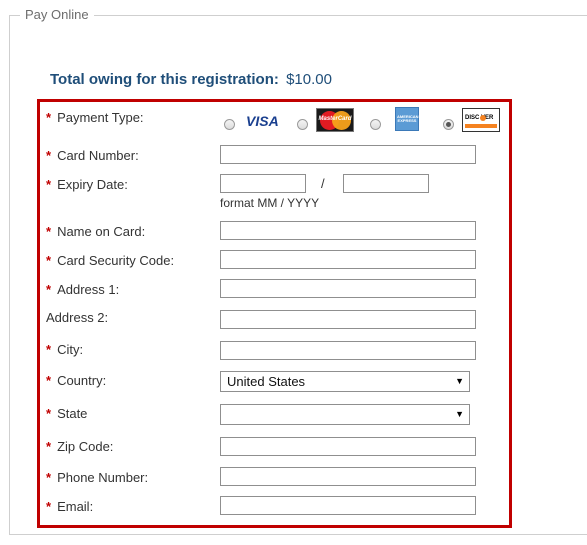 The image size is (587, 545). Describe the element at coordinates (309, 79) in the screenshot. I see `total-owing-amount: $10.00` at that location.